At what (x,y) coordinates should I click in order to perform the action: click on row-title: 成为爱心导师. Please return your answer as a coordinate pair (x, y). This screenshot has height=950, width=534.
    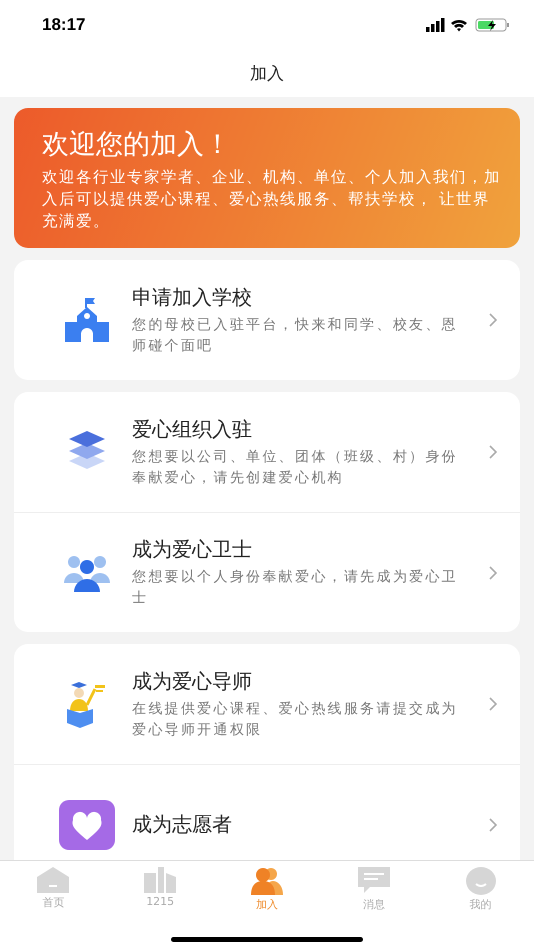
    Looking at the image, I should click on (192, 681).